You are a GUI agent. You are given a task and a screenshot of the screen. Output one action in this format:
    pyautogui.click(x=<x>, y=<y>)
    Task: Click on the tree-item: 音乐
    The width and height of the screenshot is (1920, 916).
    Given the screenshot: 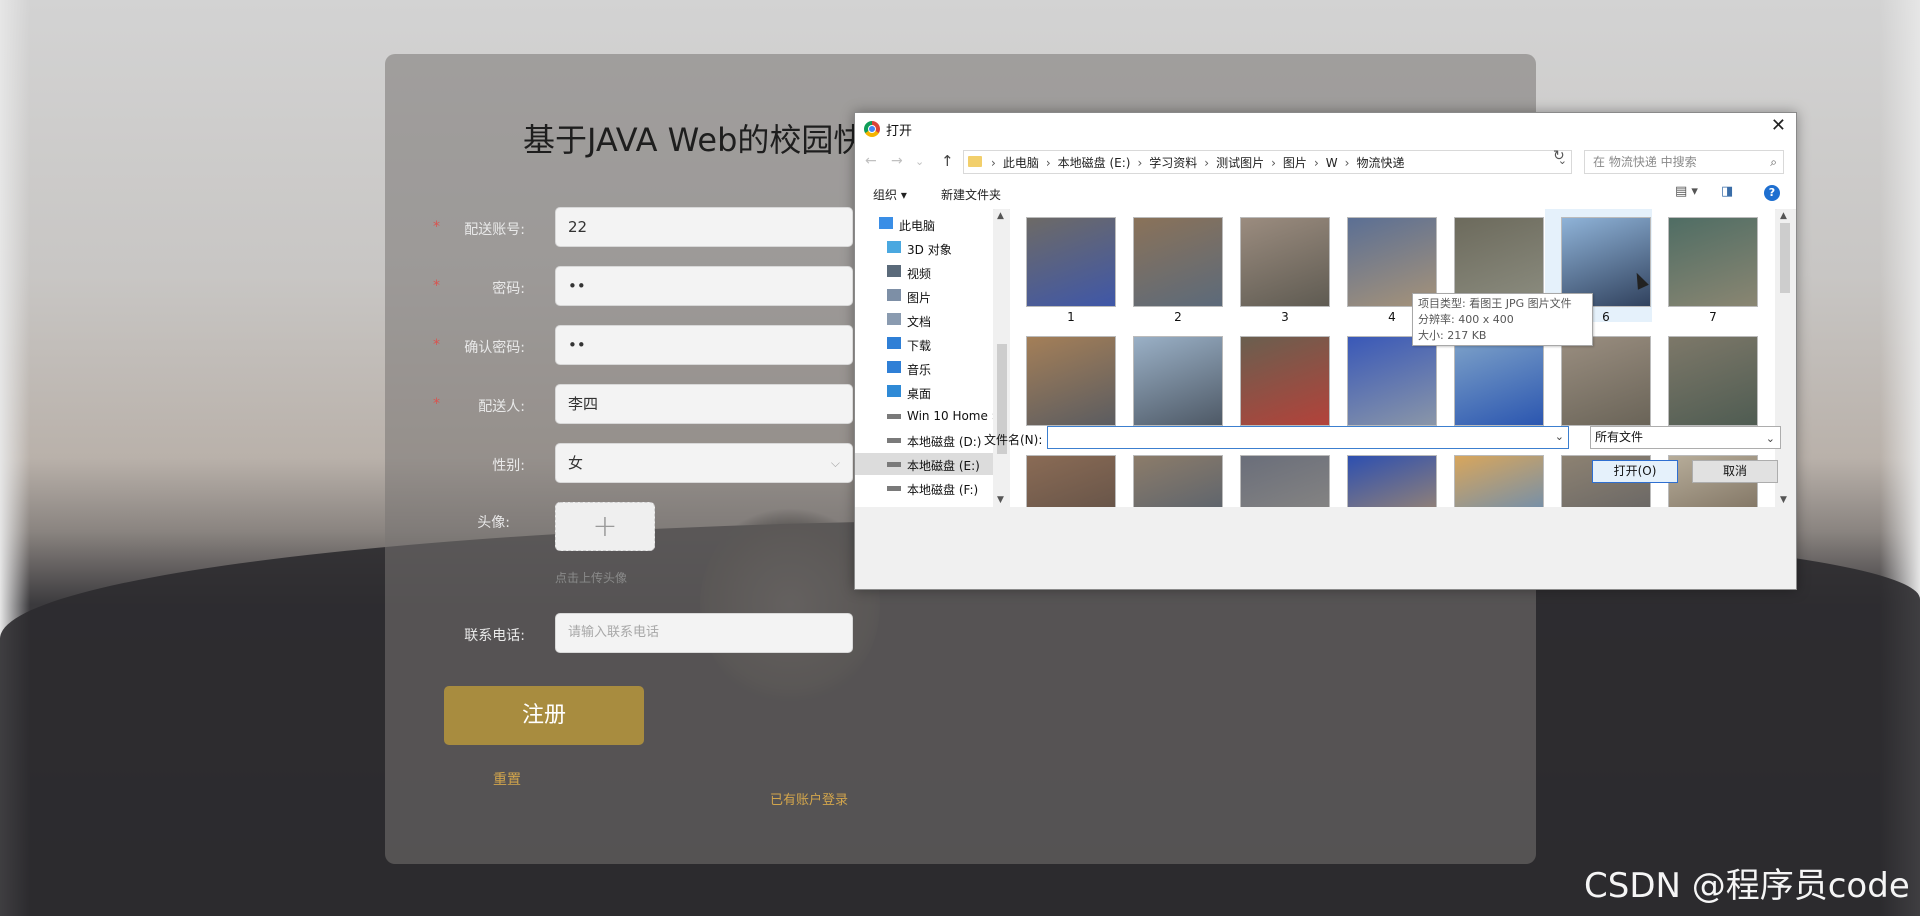 What is the action you would take?
    pyautogui.click(x=924, y=368)
    